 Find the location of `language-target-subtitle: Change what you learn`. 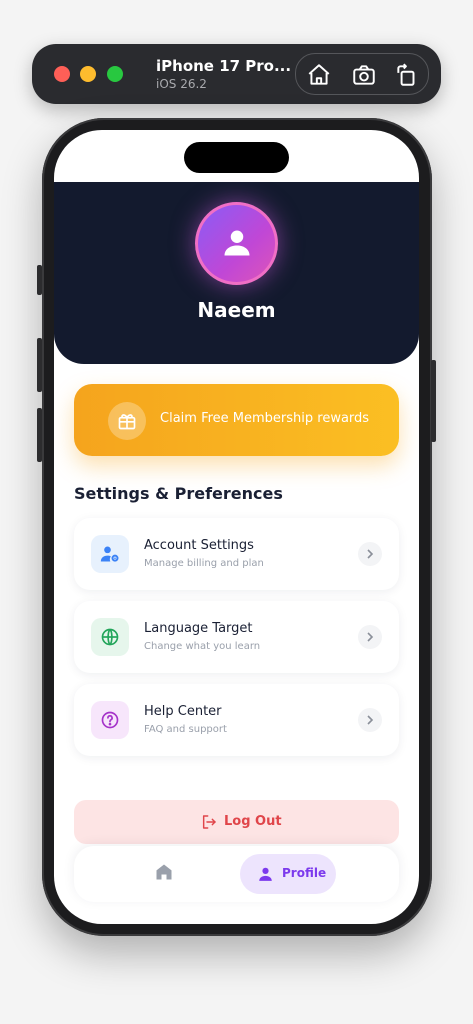

language-target-subtitle: Change what you learn is located at coordinates (202, 646).